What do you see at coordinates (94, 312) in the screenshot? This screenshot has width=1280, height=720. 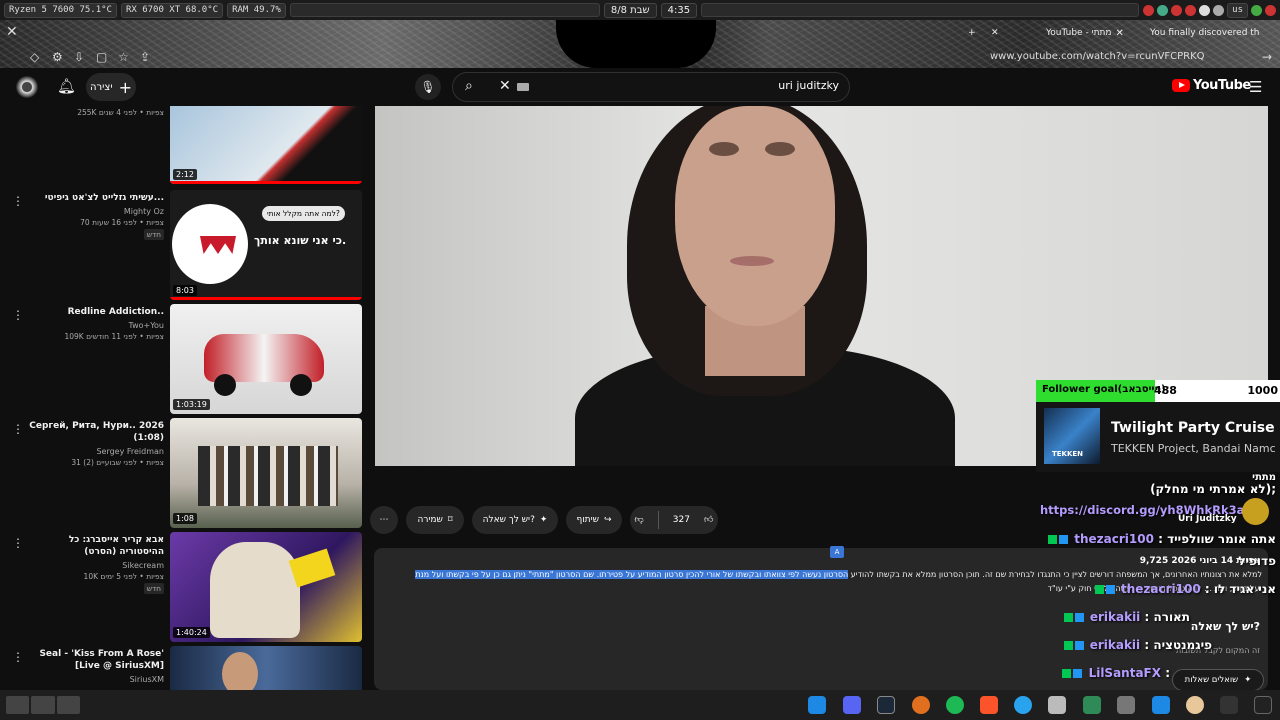 I see `video-title: Redline Addiction..` at bounding box center [94, 312].